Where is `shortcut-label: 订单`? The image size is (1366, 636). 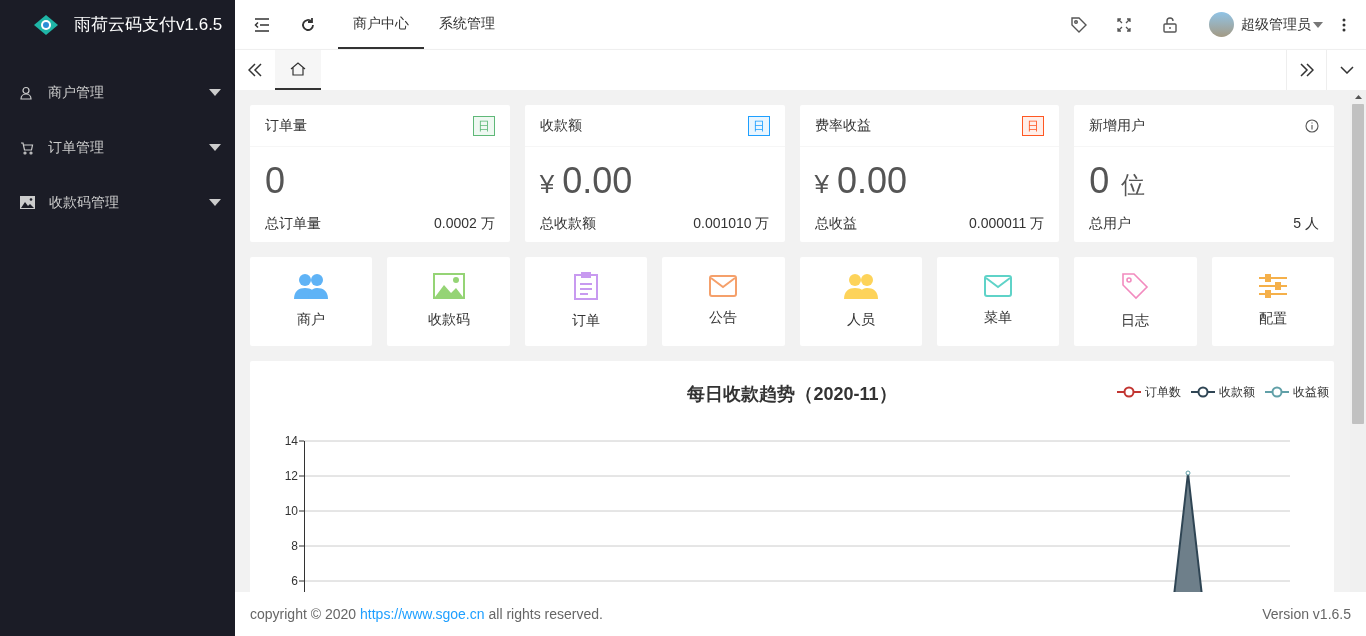
shortcut-label: 订单 is located at coordinates (585, 320).